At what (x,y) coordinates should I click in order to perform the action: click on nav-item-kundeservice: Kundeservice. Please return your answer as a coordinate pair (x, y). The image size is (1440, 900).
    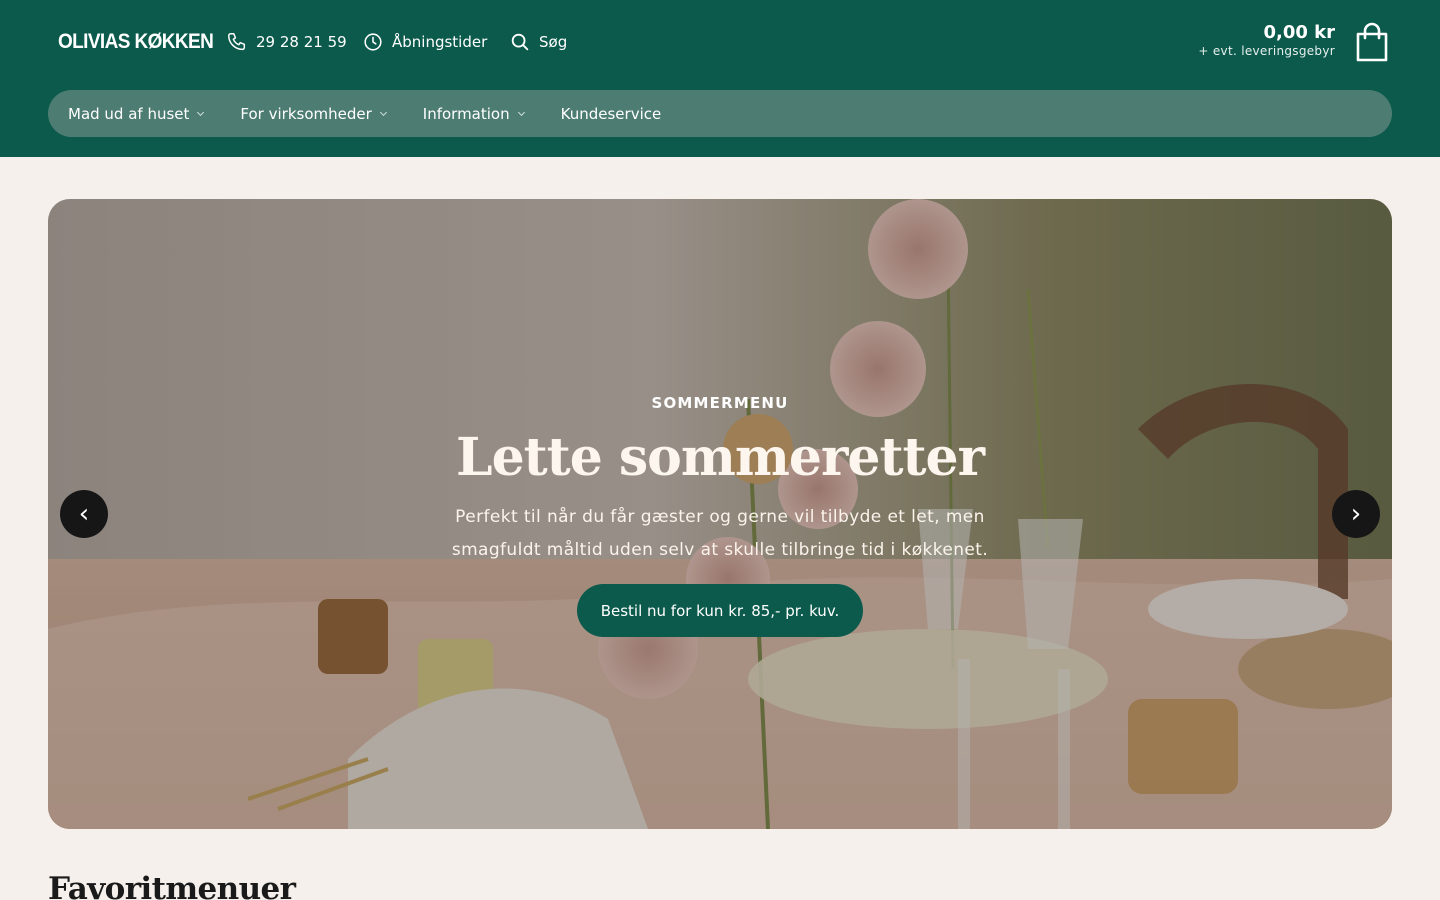
    Looking at the image, I should click on (611, 114).